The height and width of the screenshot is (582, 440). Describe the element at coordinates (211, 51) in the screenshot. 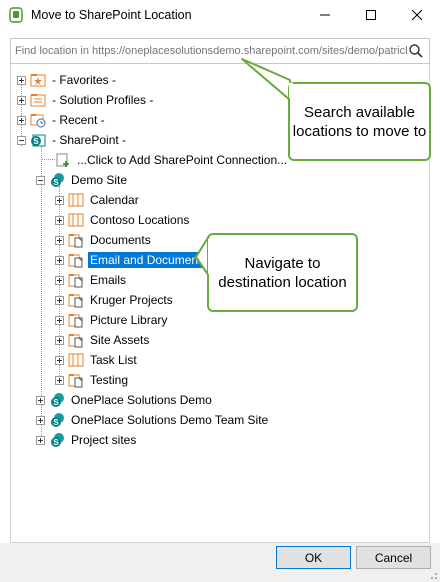

I see `search-input` at that location.